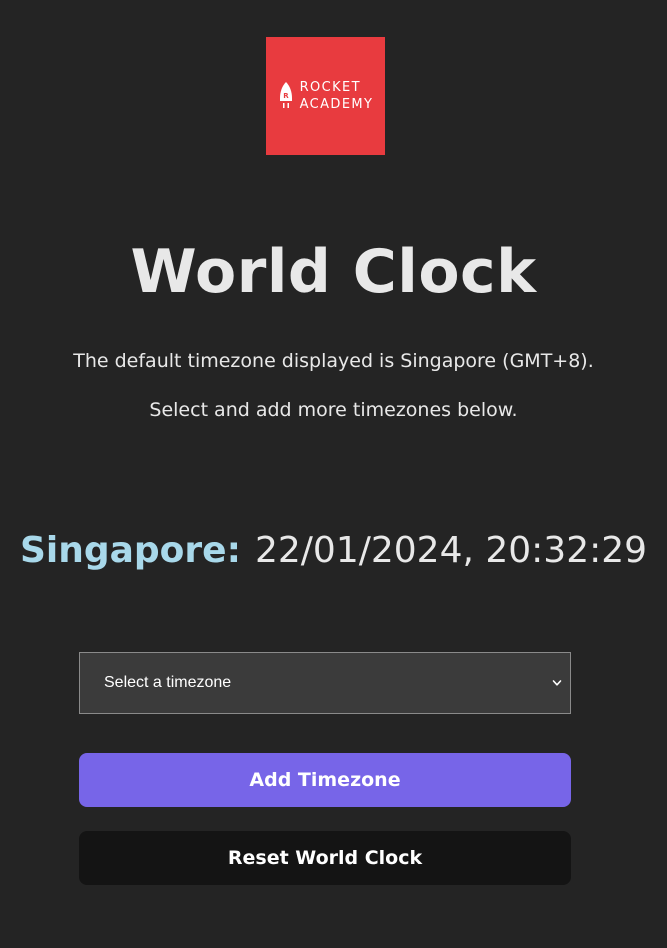  What do you see at coordinates (130, 550) in the screenshot?
I see `clock-location-label: Singapore:` at bounding box center [130, 550].